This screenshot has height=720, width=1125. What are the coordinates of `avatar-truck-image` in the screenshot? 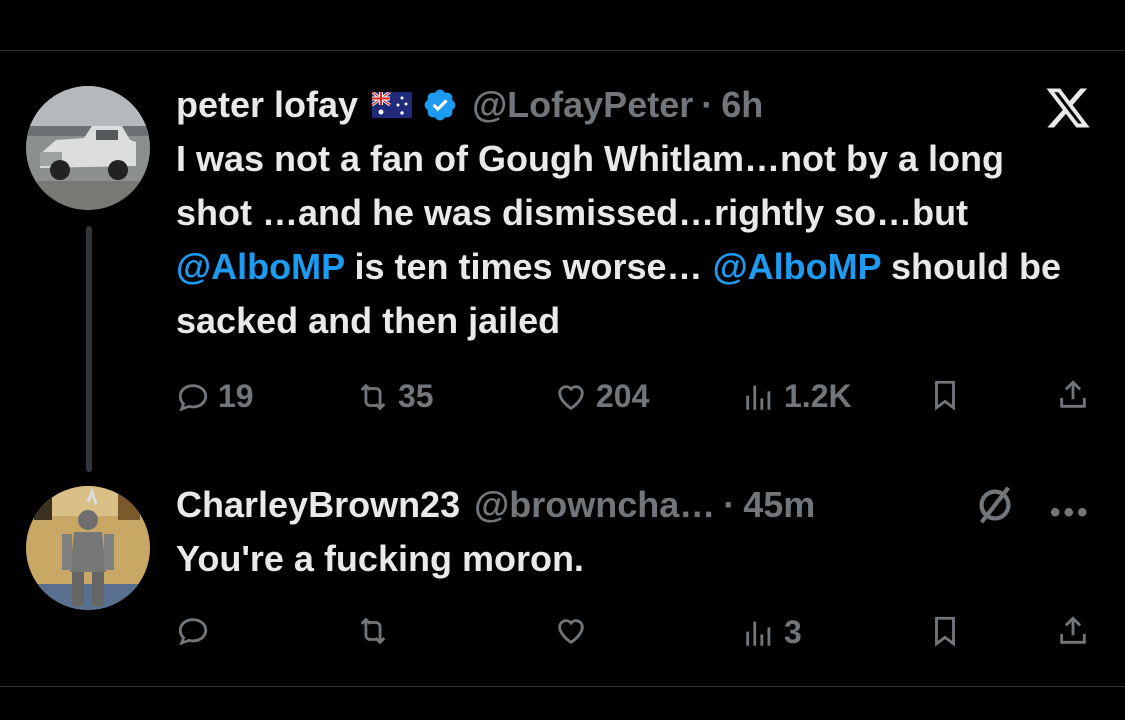 It's located at (88, 148).